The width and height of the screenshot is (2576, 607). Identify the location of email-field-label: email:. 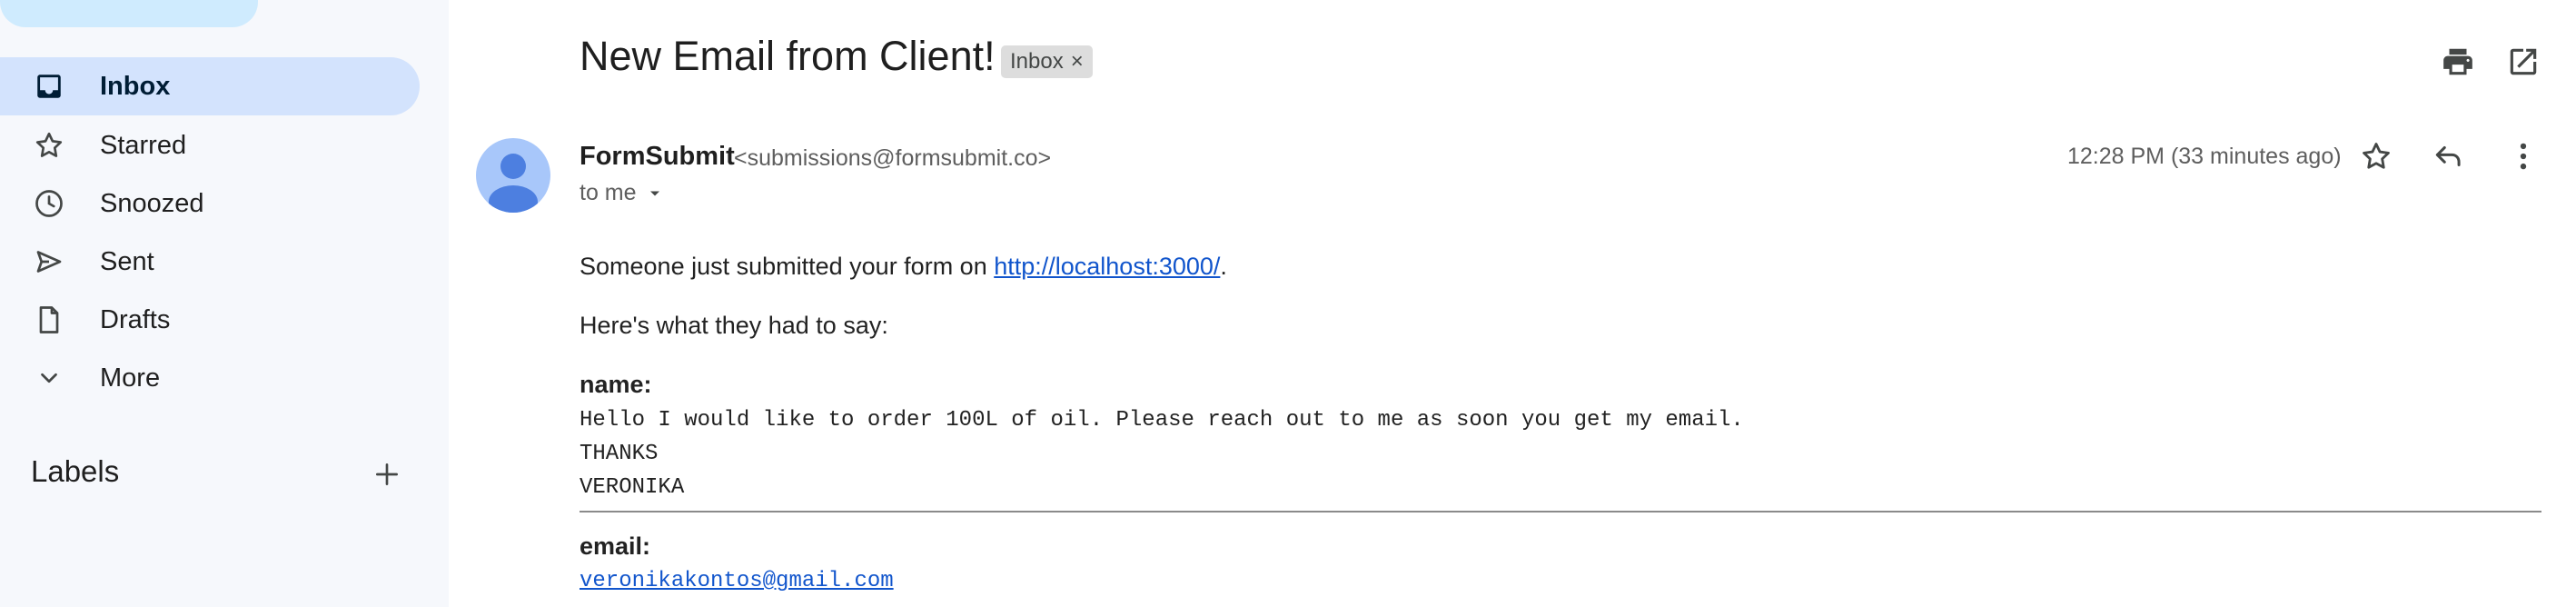
(615, 546).